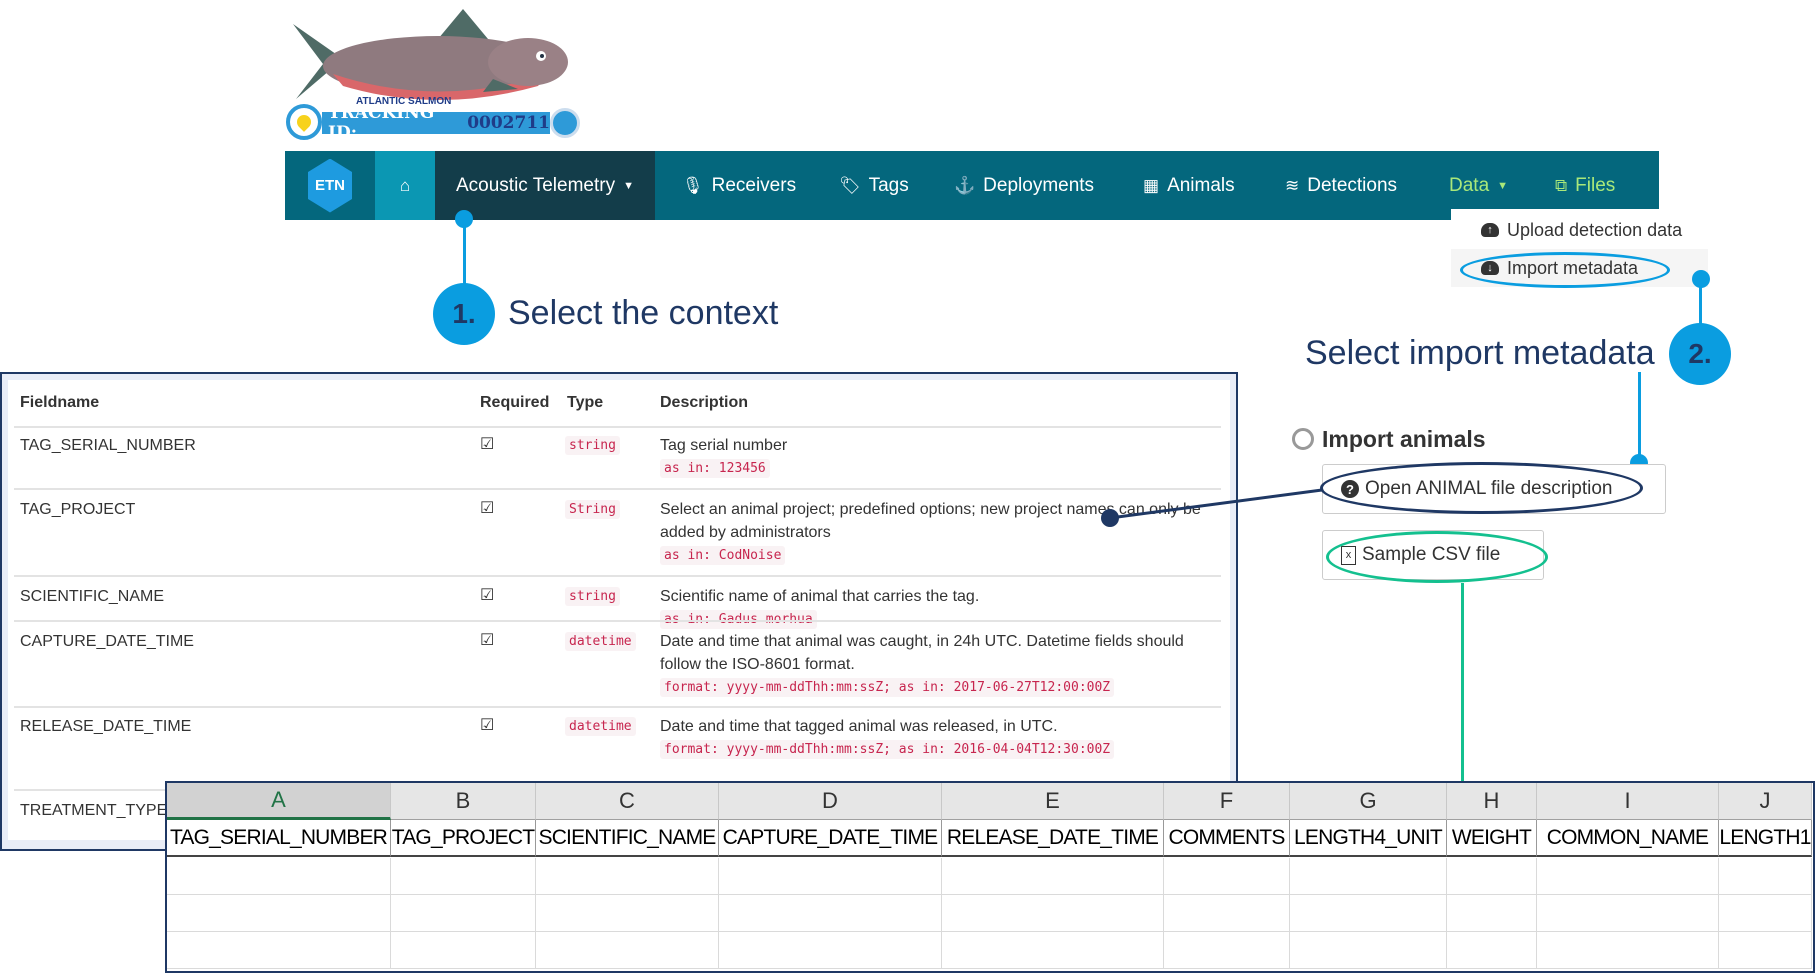 This screenshot has height=973, width=1819. What do you see at coordinates (1561, 185) in the screenshot?
I see `files-icon: ⧉` at bounding box center [1561, 185].